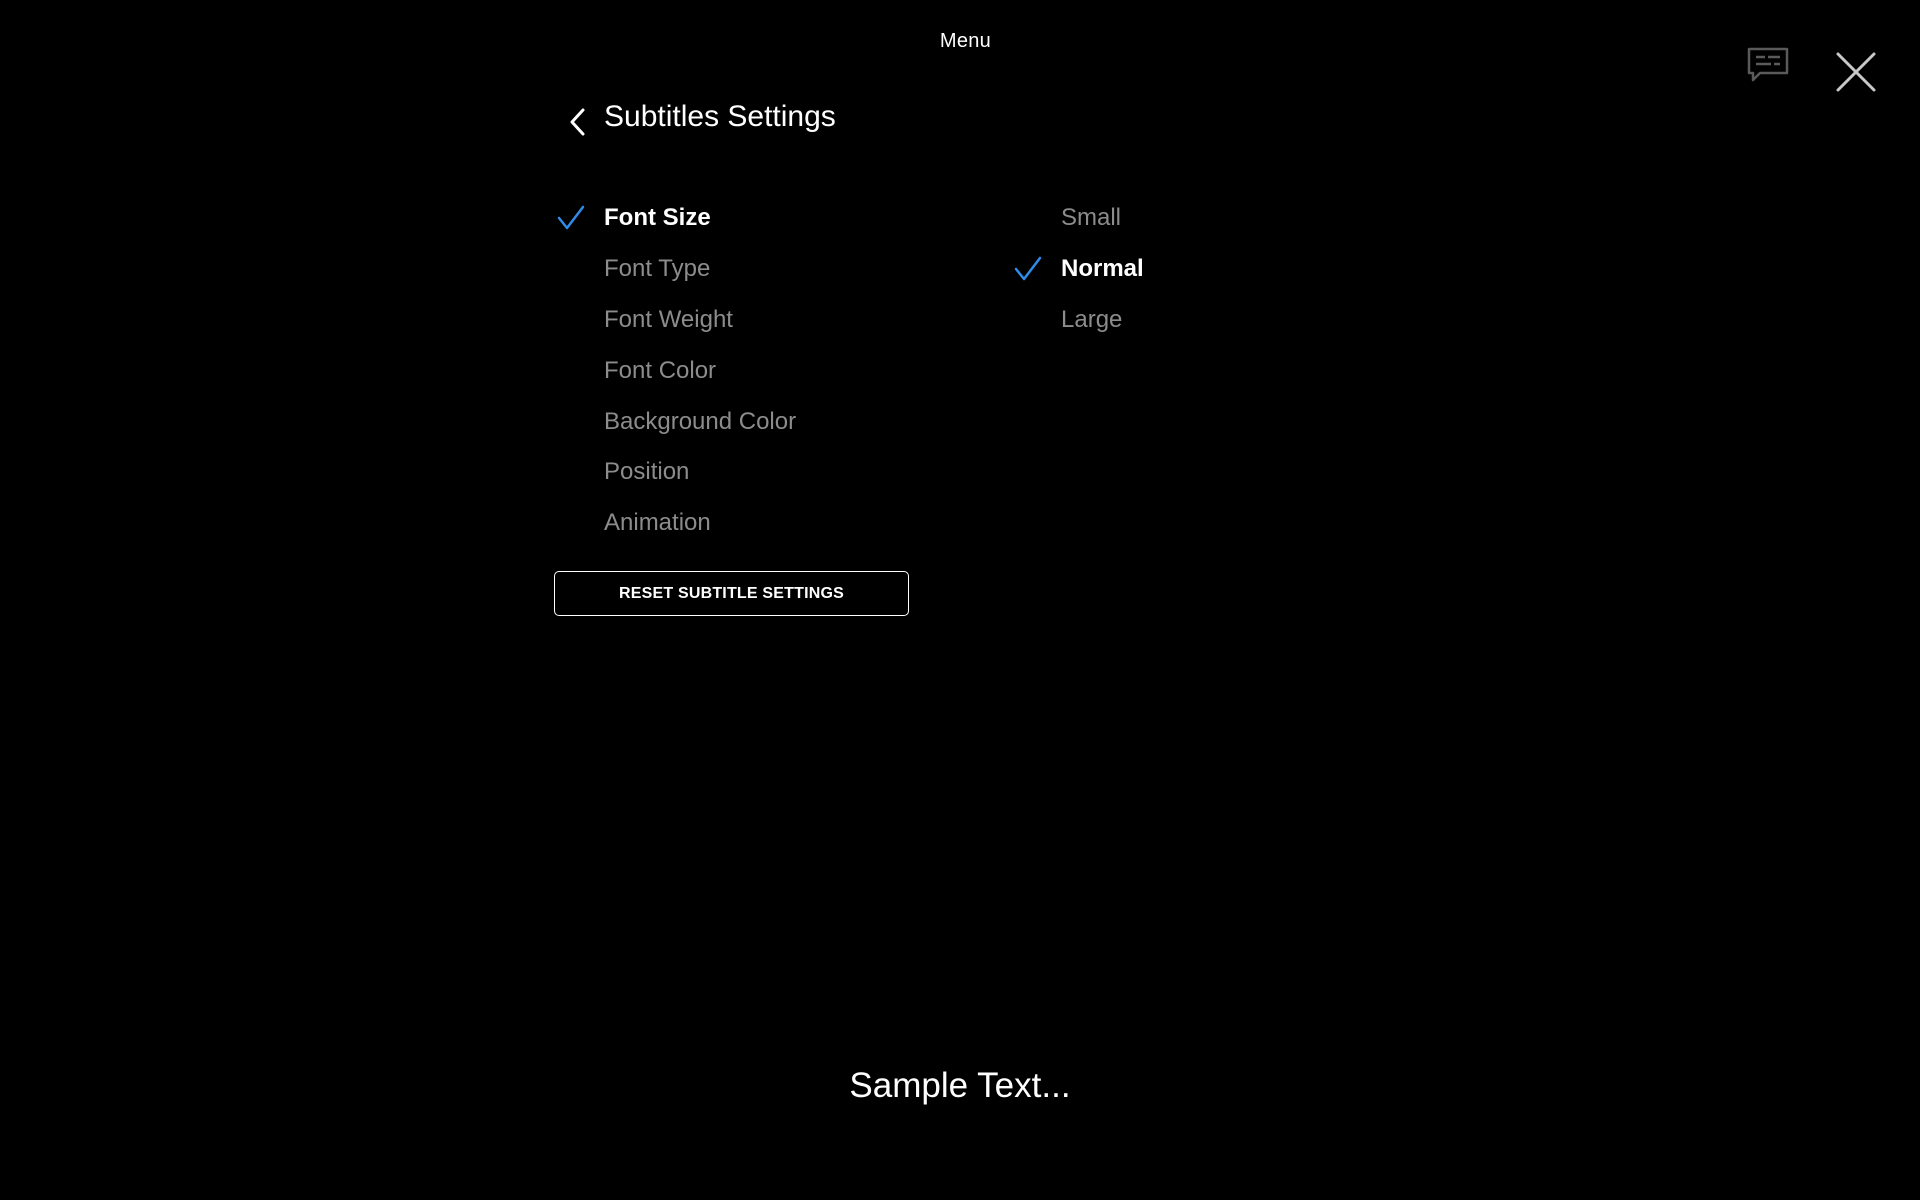 Image resolution: width=1920 pixels, height=1200 pixels. What do you see at coordinates (965, 41) in the screenshot?
I see `menu-title: Menu` at bounding box center [965, 41].